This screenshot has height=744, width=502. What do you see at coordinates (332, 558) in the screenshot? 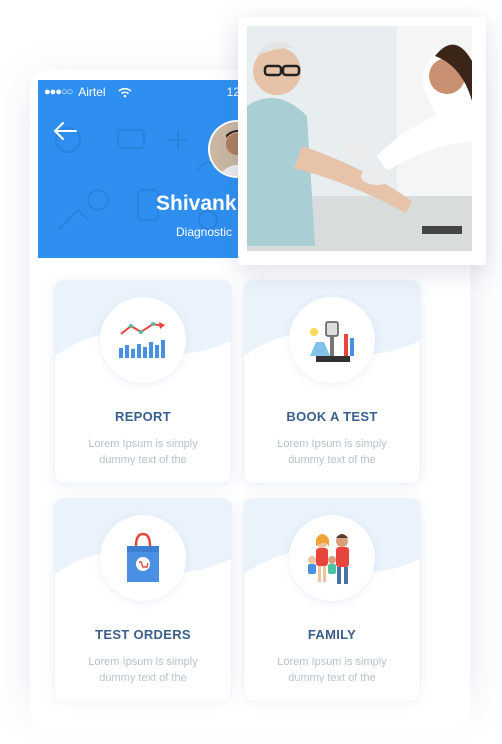
I see `family-icon` at bounding box center [332, 558].